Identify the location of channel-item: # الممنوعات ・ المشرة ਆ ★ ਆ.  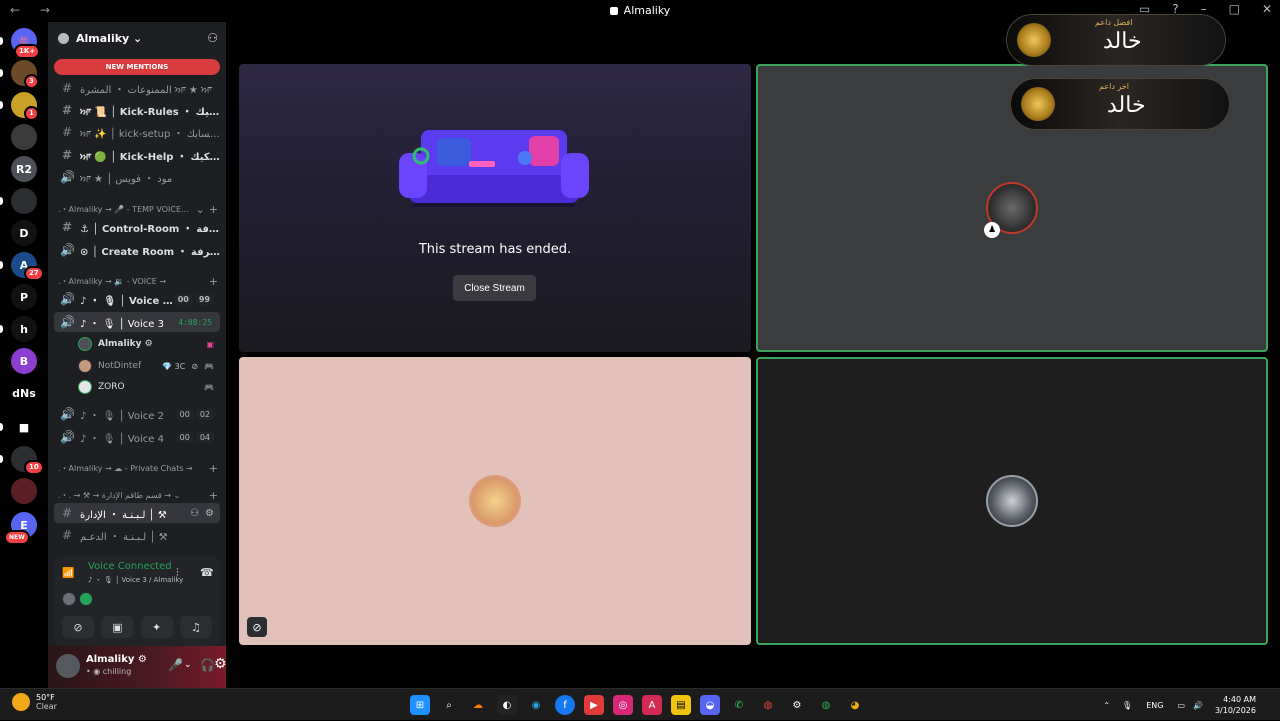
(137, 88).